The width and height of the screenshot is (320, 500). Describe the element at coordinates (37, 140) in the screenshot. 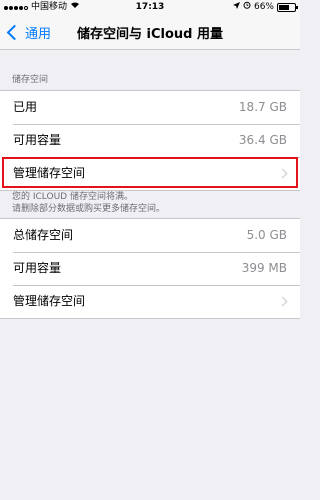

I see `available-label: 可用容量` at that location.